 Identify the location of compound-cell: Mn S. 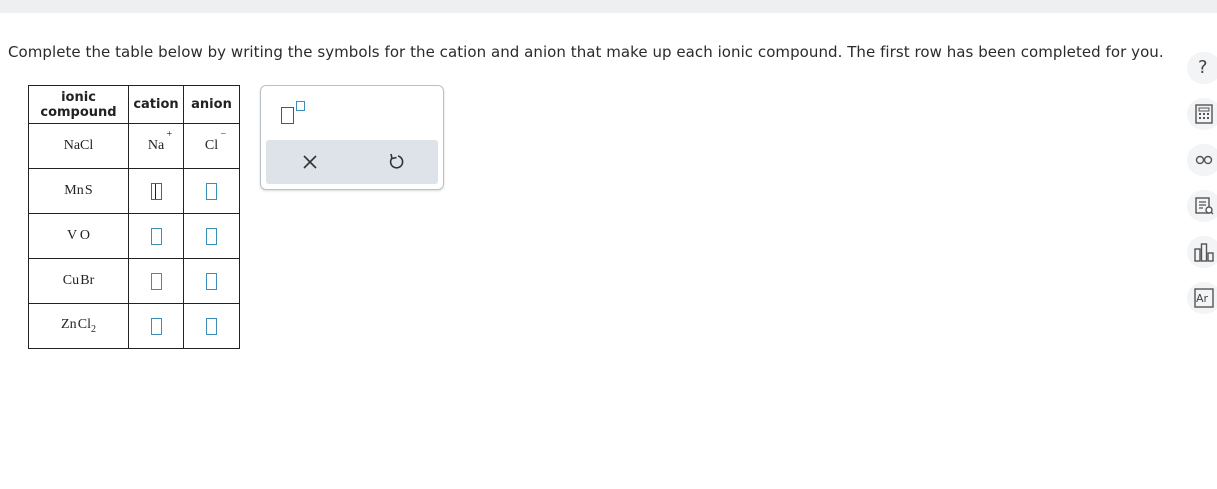
(78, 191).